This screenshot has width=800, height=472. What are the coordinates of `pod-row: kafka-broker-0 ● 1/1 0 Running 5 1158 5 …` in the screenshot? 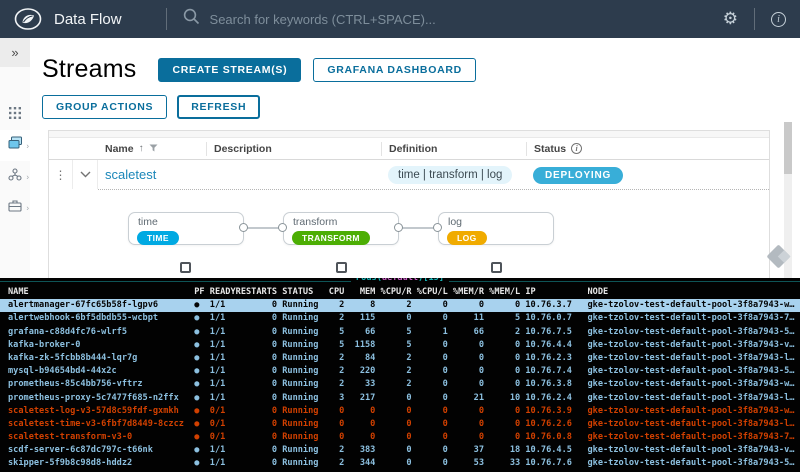 It's located at (400, 345).